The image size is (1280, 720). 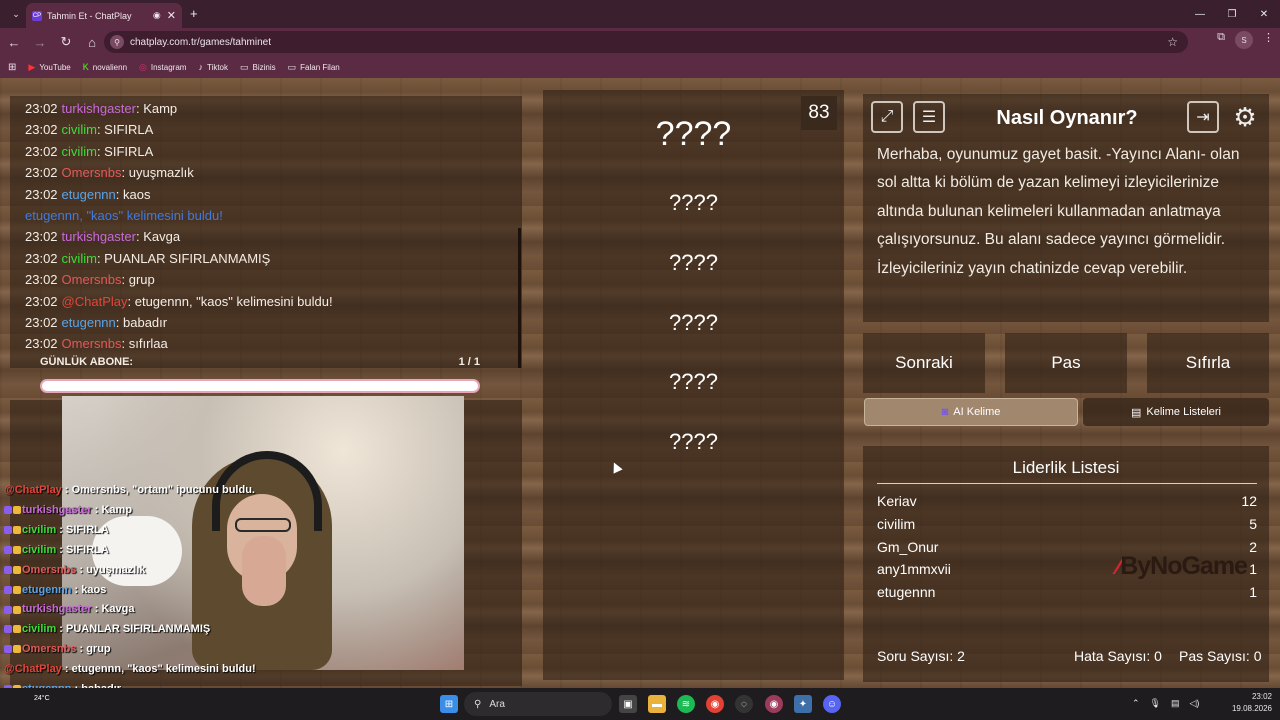 I want to click on microphone-icon: 🎙︎, so click(x=1155, y=703).